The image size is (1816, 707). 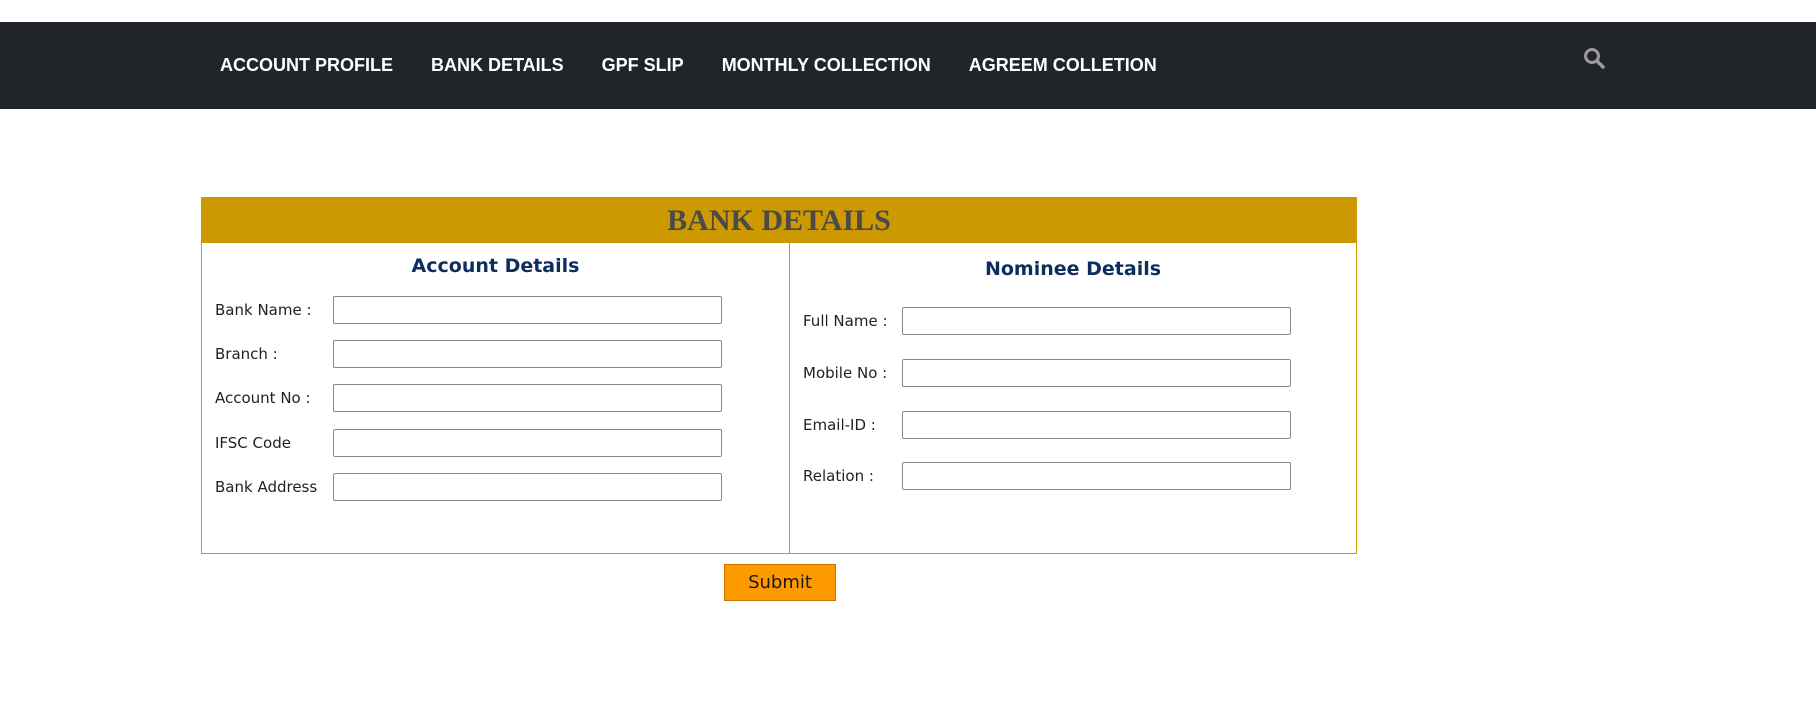 What do you see at coordinates (495, 266) in the screenshot?
I see `account-details-title: Account Details` at bounding box center [495, 266].